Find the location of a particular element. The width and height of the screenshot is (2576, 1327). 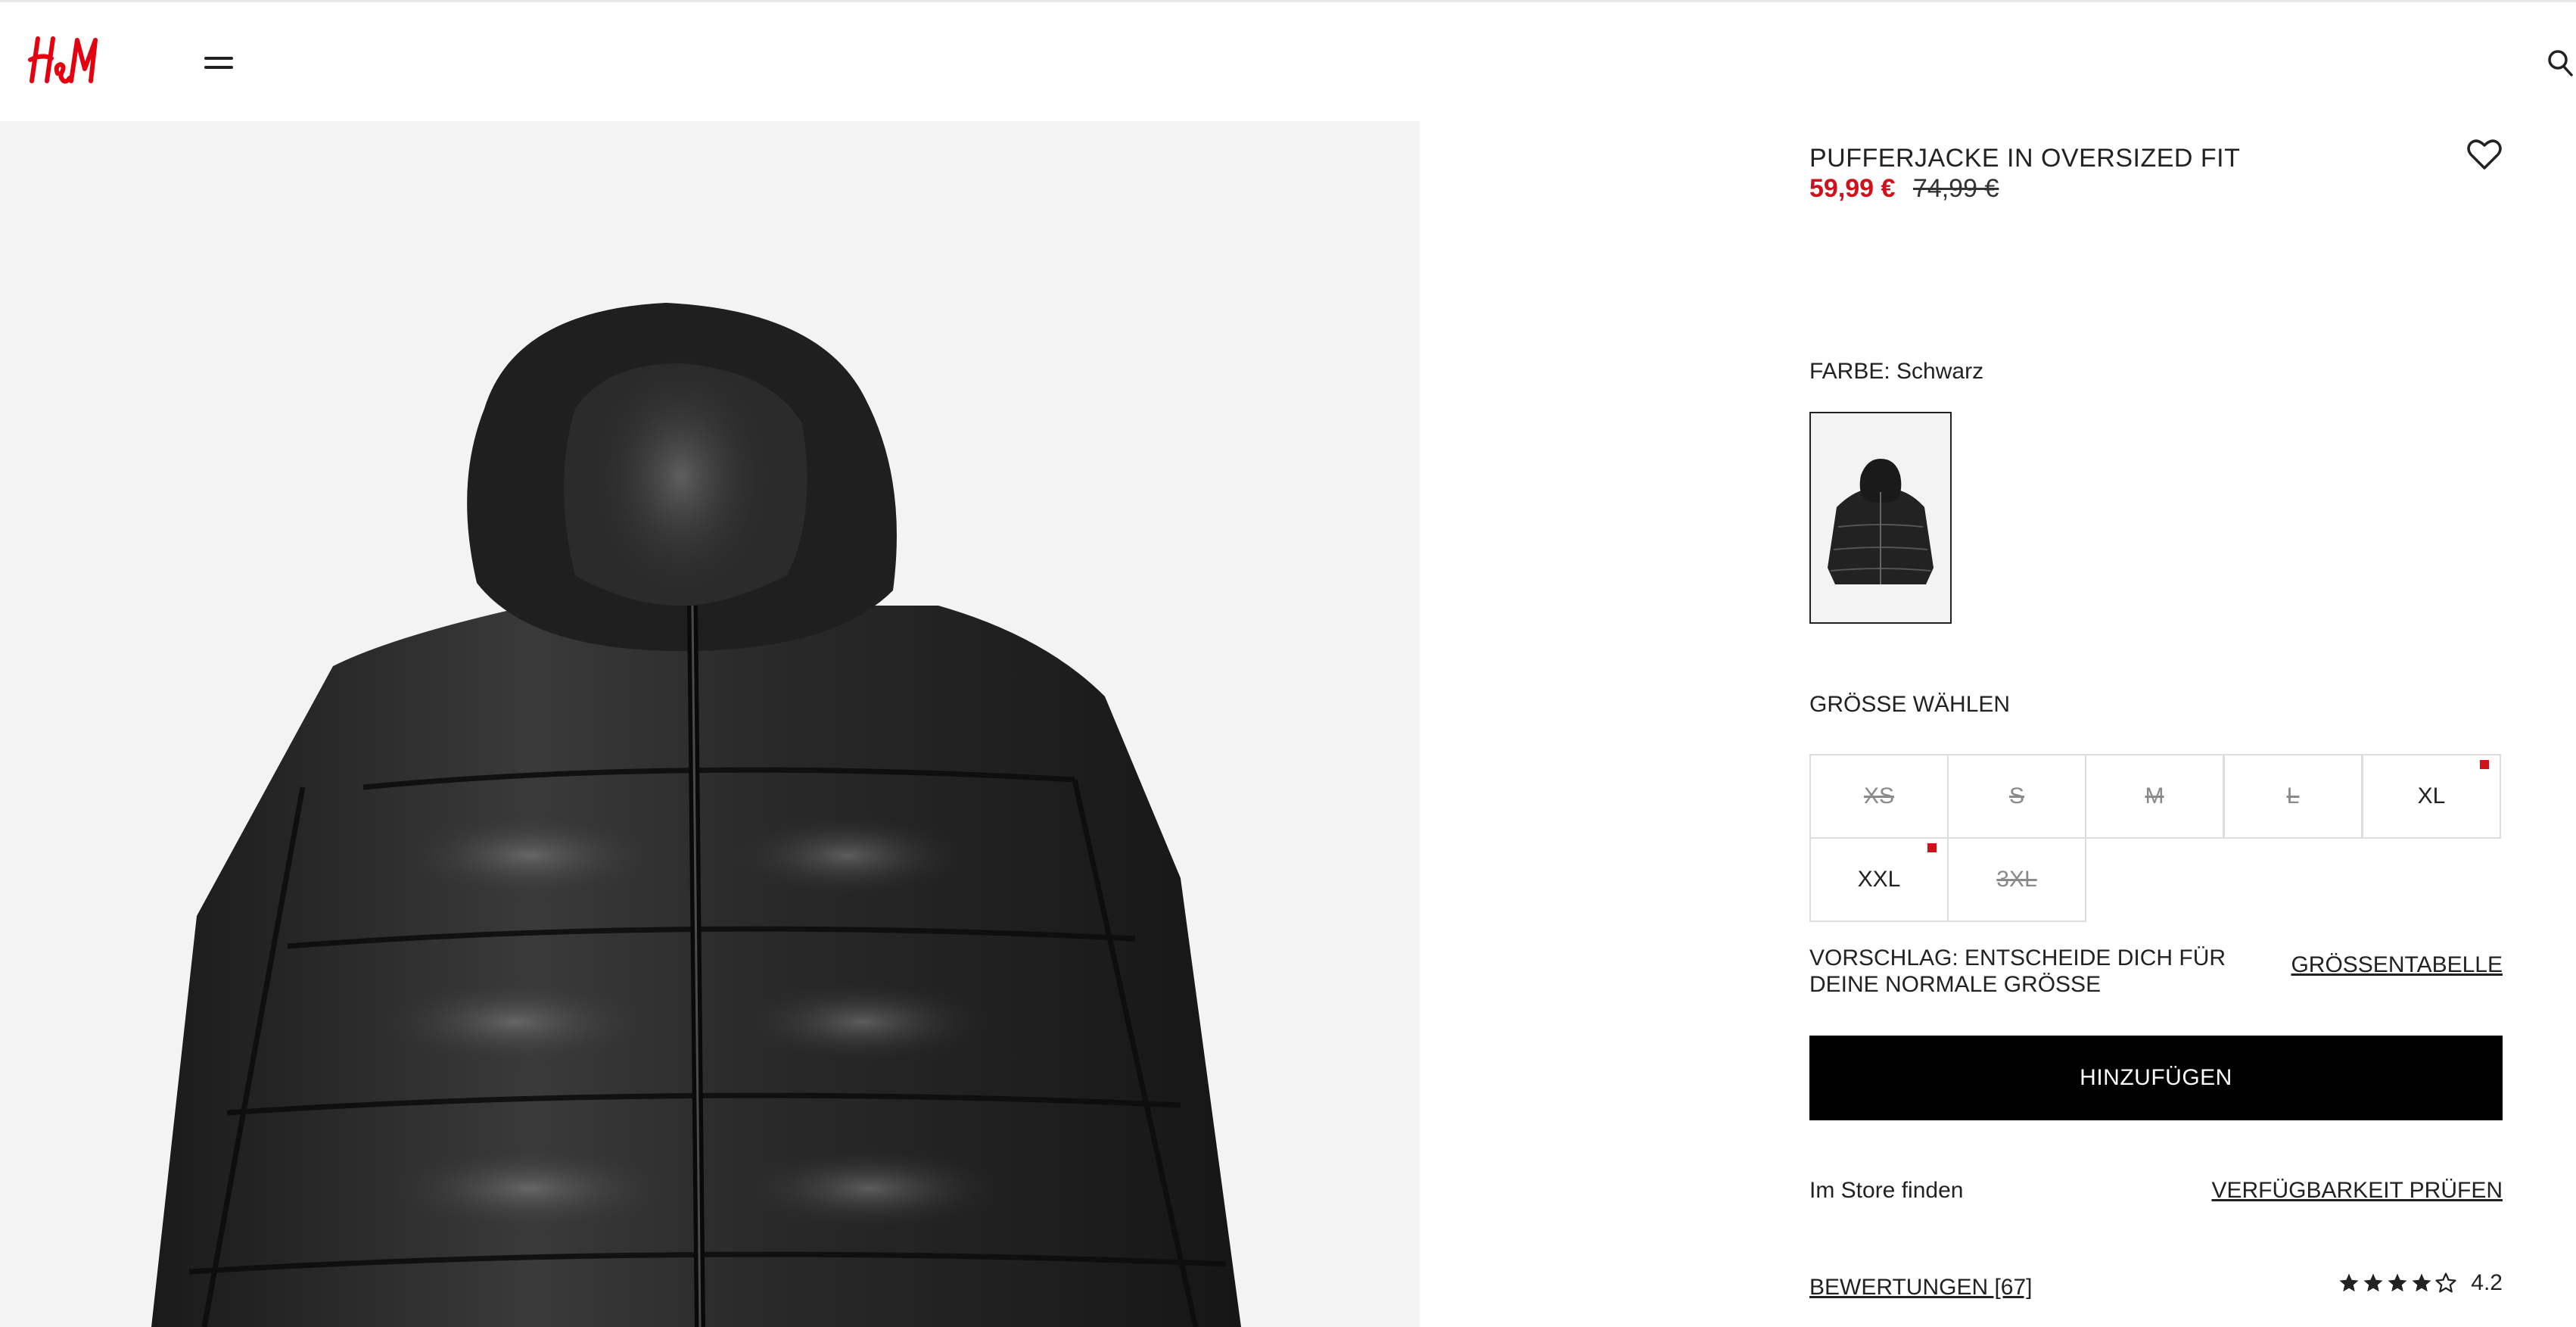

size-chart-link: GRÖSSENTABELLE is located at coordinates (2397, 965).